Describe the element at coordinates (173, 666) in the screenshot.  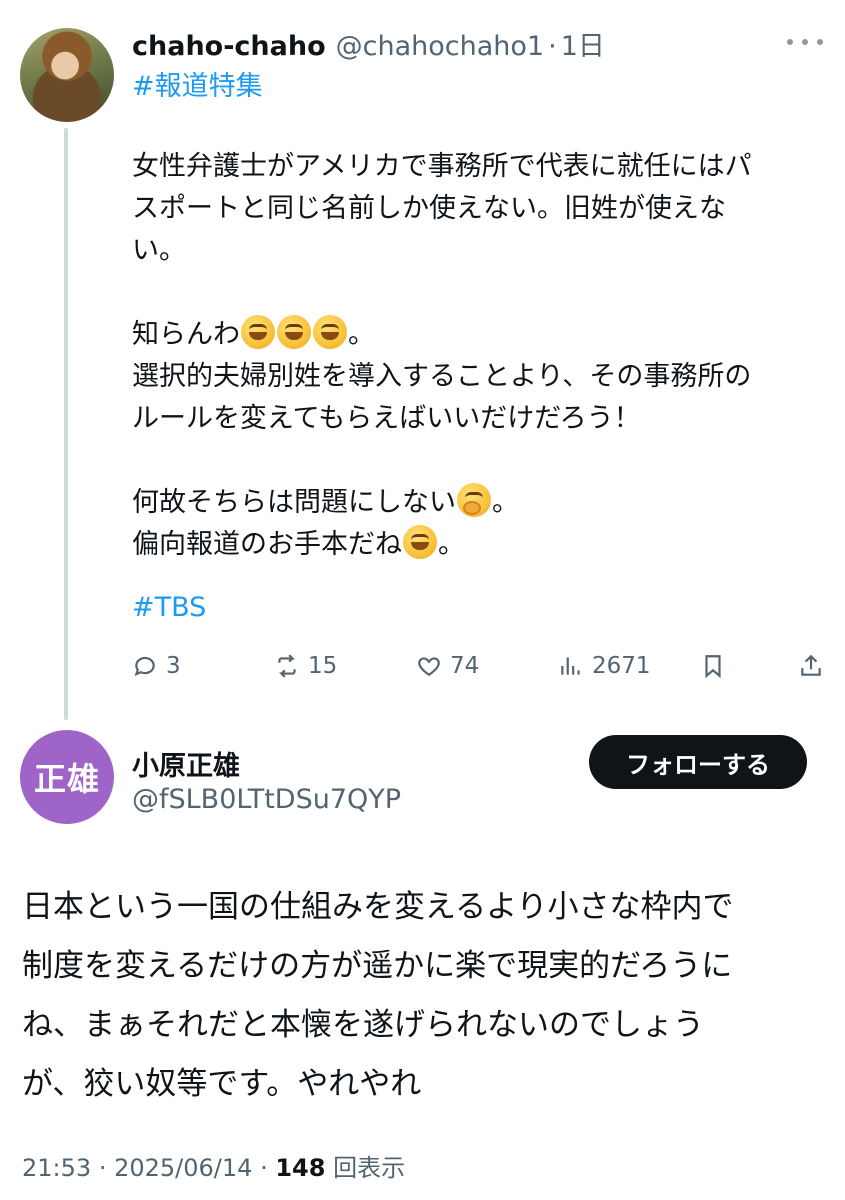
I see `reply-count: 3` at that location.